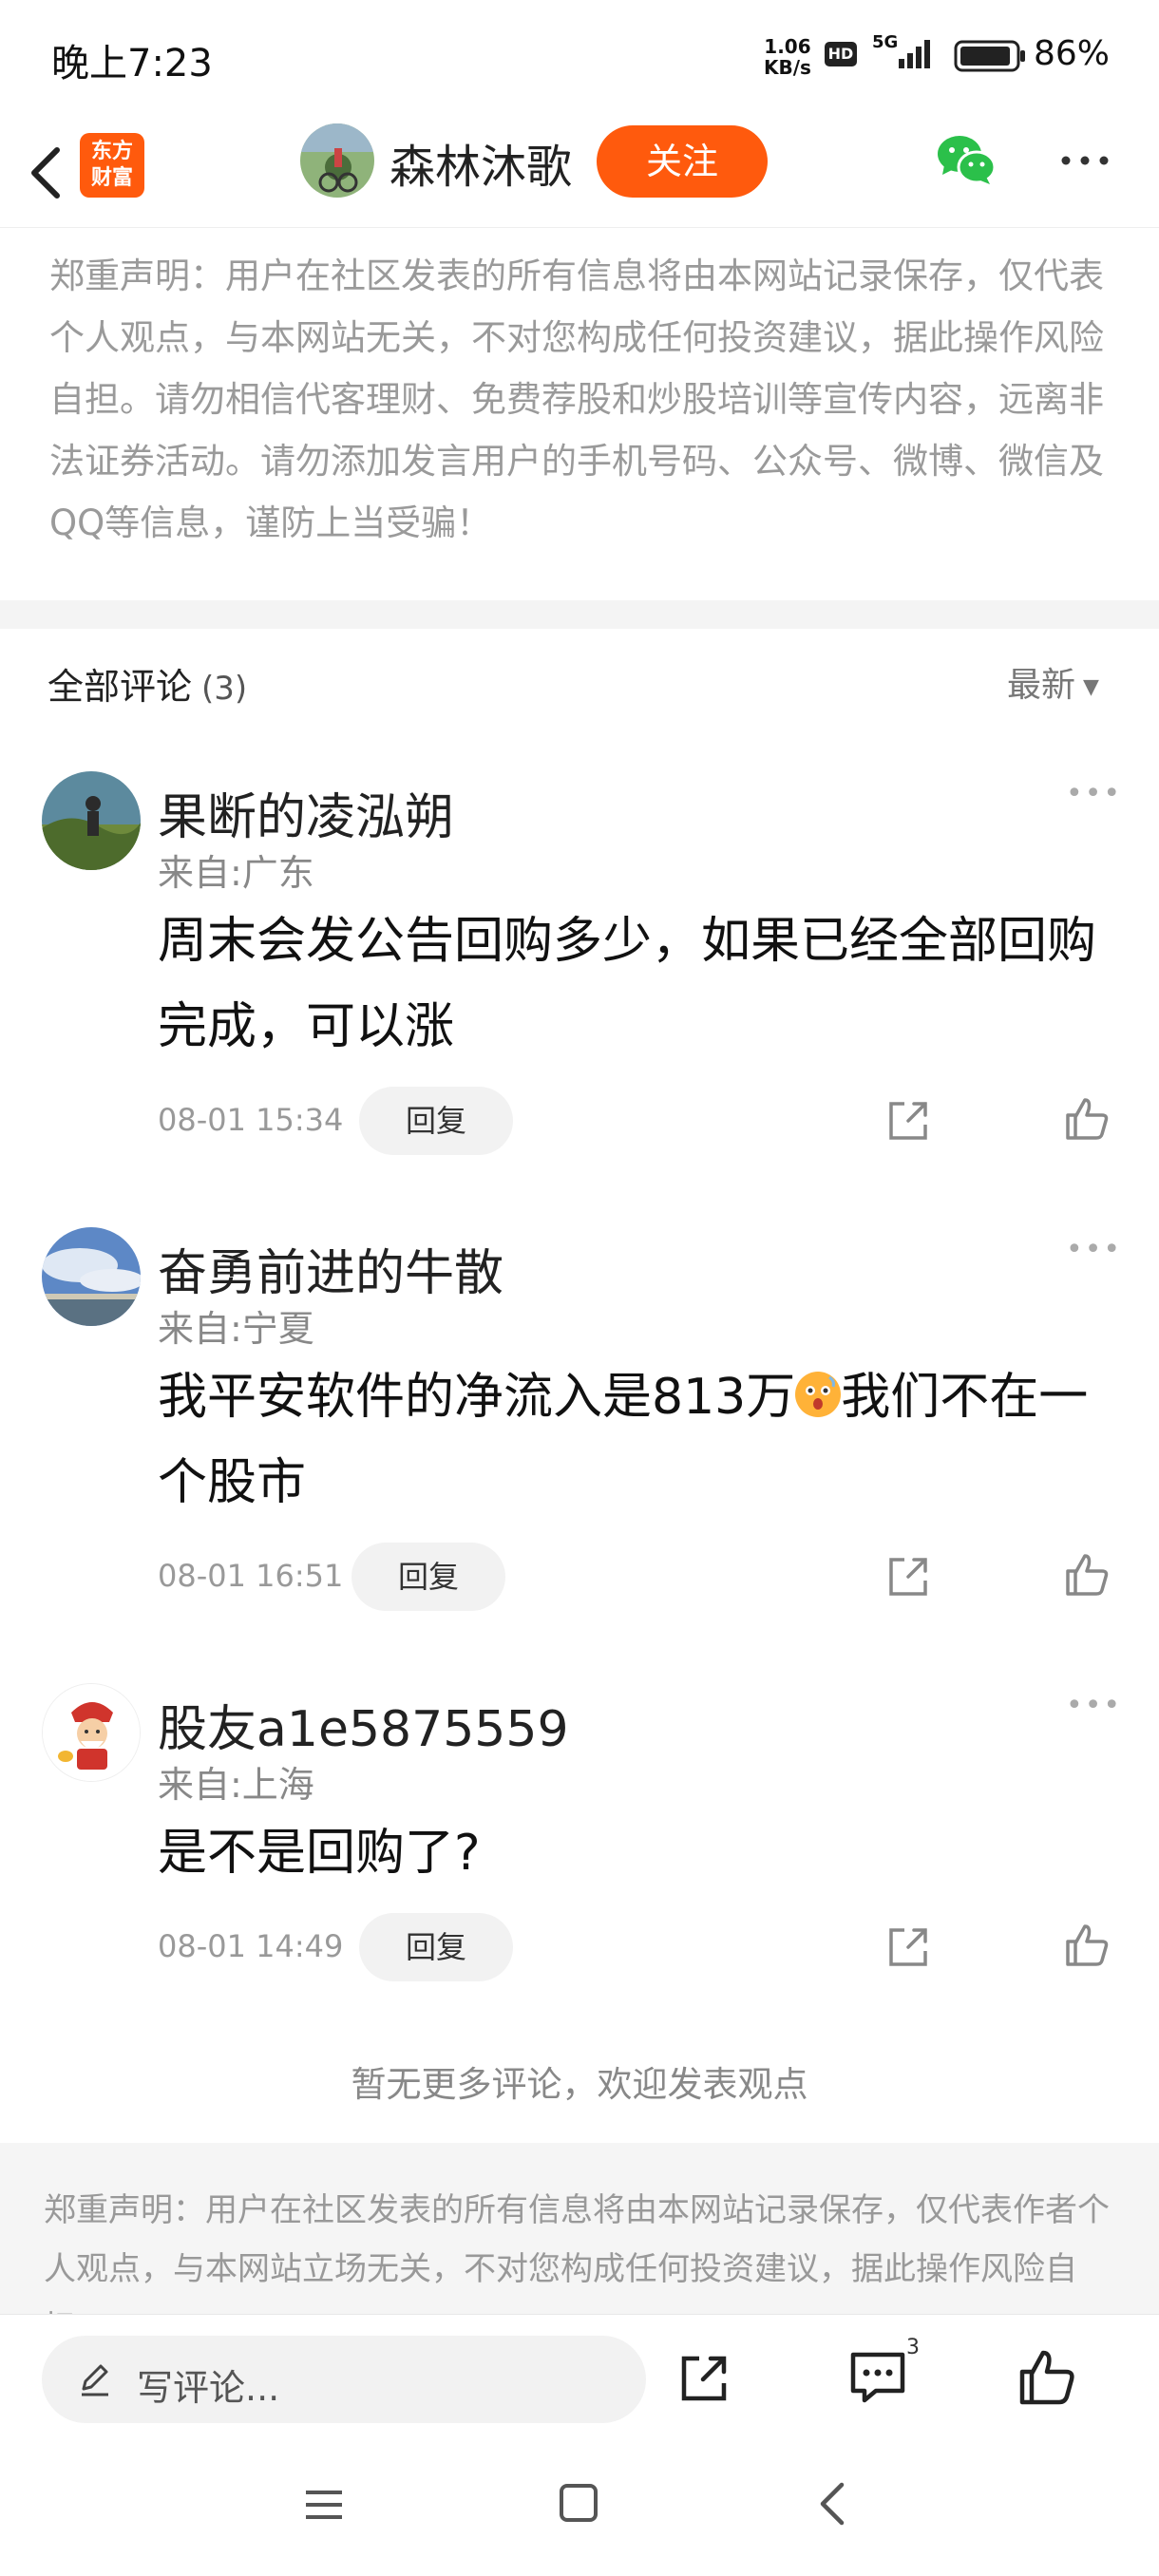  What do you see at coordinates (363, 1724) in the screenshot?
I see `commenter-name: 股友a1e5875559` at bounding box center [363, 1724].